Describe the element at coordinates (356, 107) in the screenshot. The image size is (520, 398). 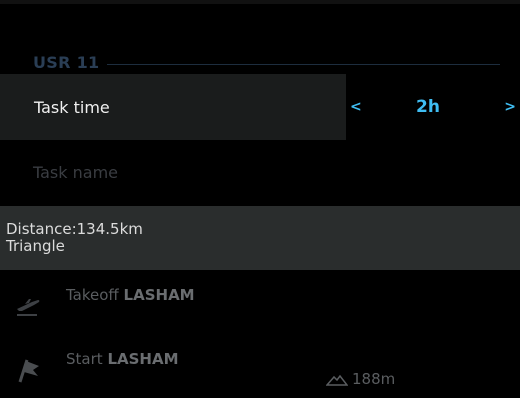
I see `decrease-time-button: <` at that location.